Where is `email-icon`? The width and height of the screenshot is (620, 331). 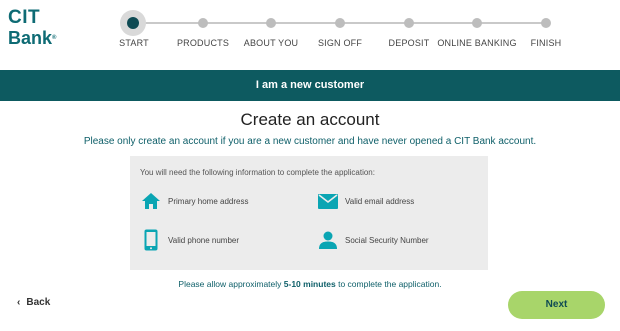
email-icon is located at coordinates (328, 201).